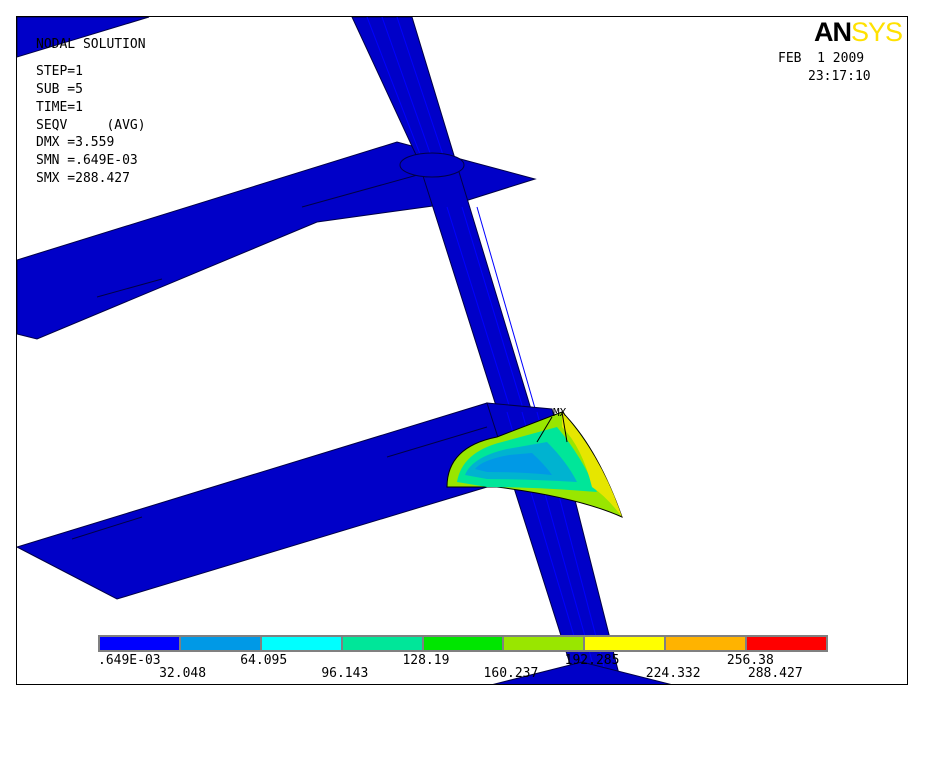 This screenshot has height=771, width=937. I want to click on legend-label-bottom: 96.143, so click(345, 673).